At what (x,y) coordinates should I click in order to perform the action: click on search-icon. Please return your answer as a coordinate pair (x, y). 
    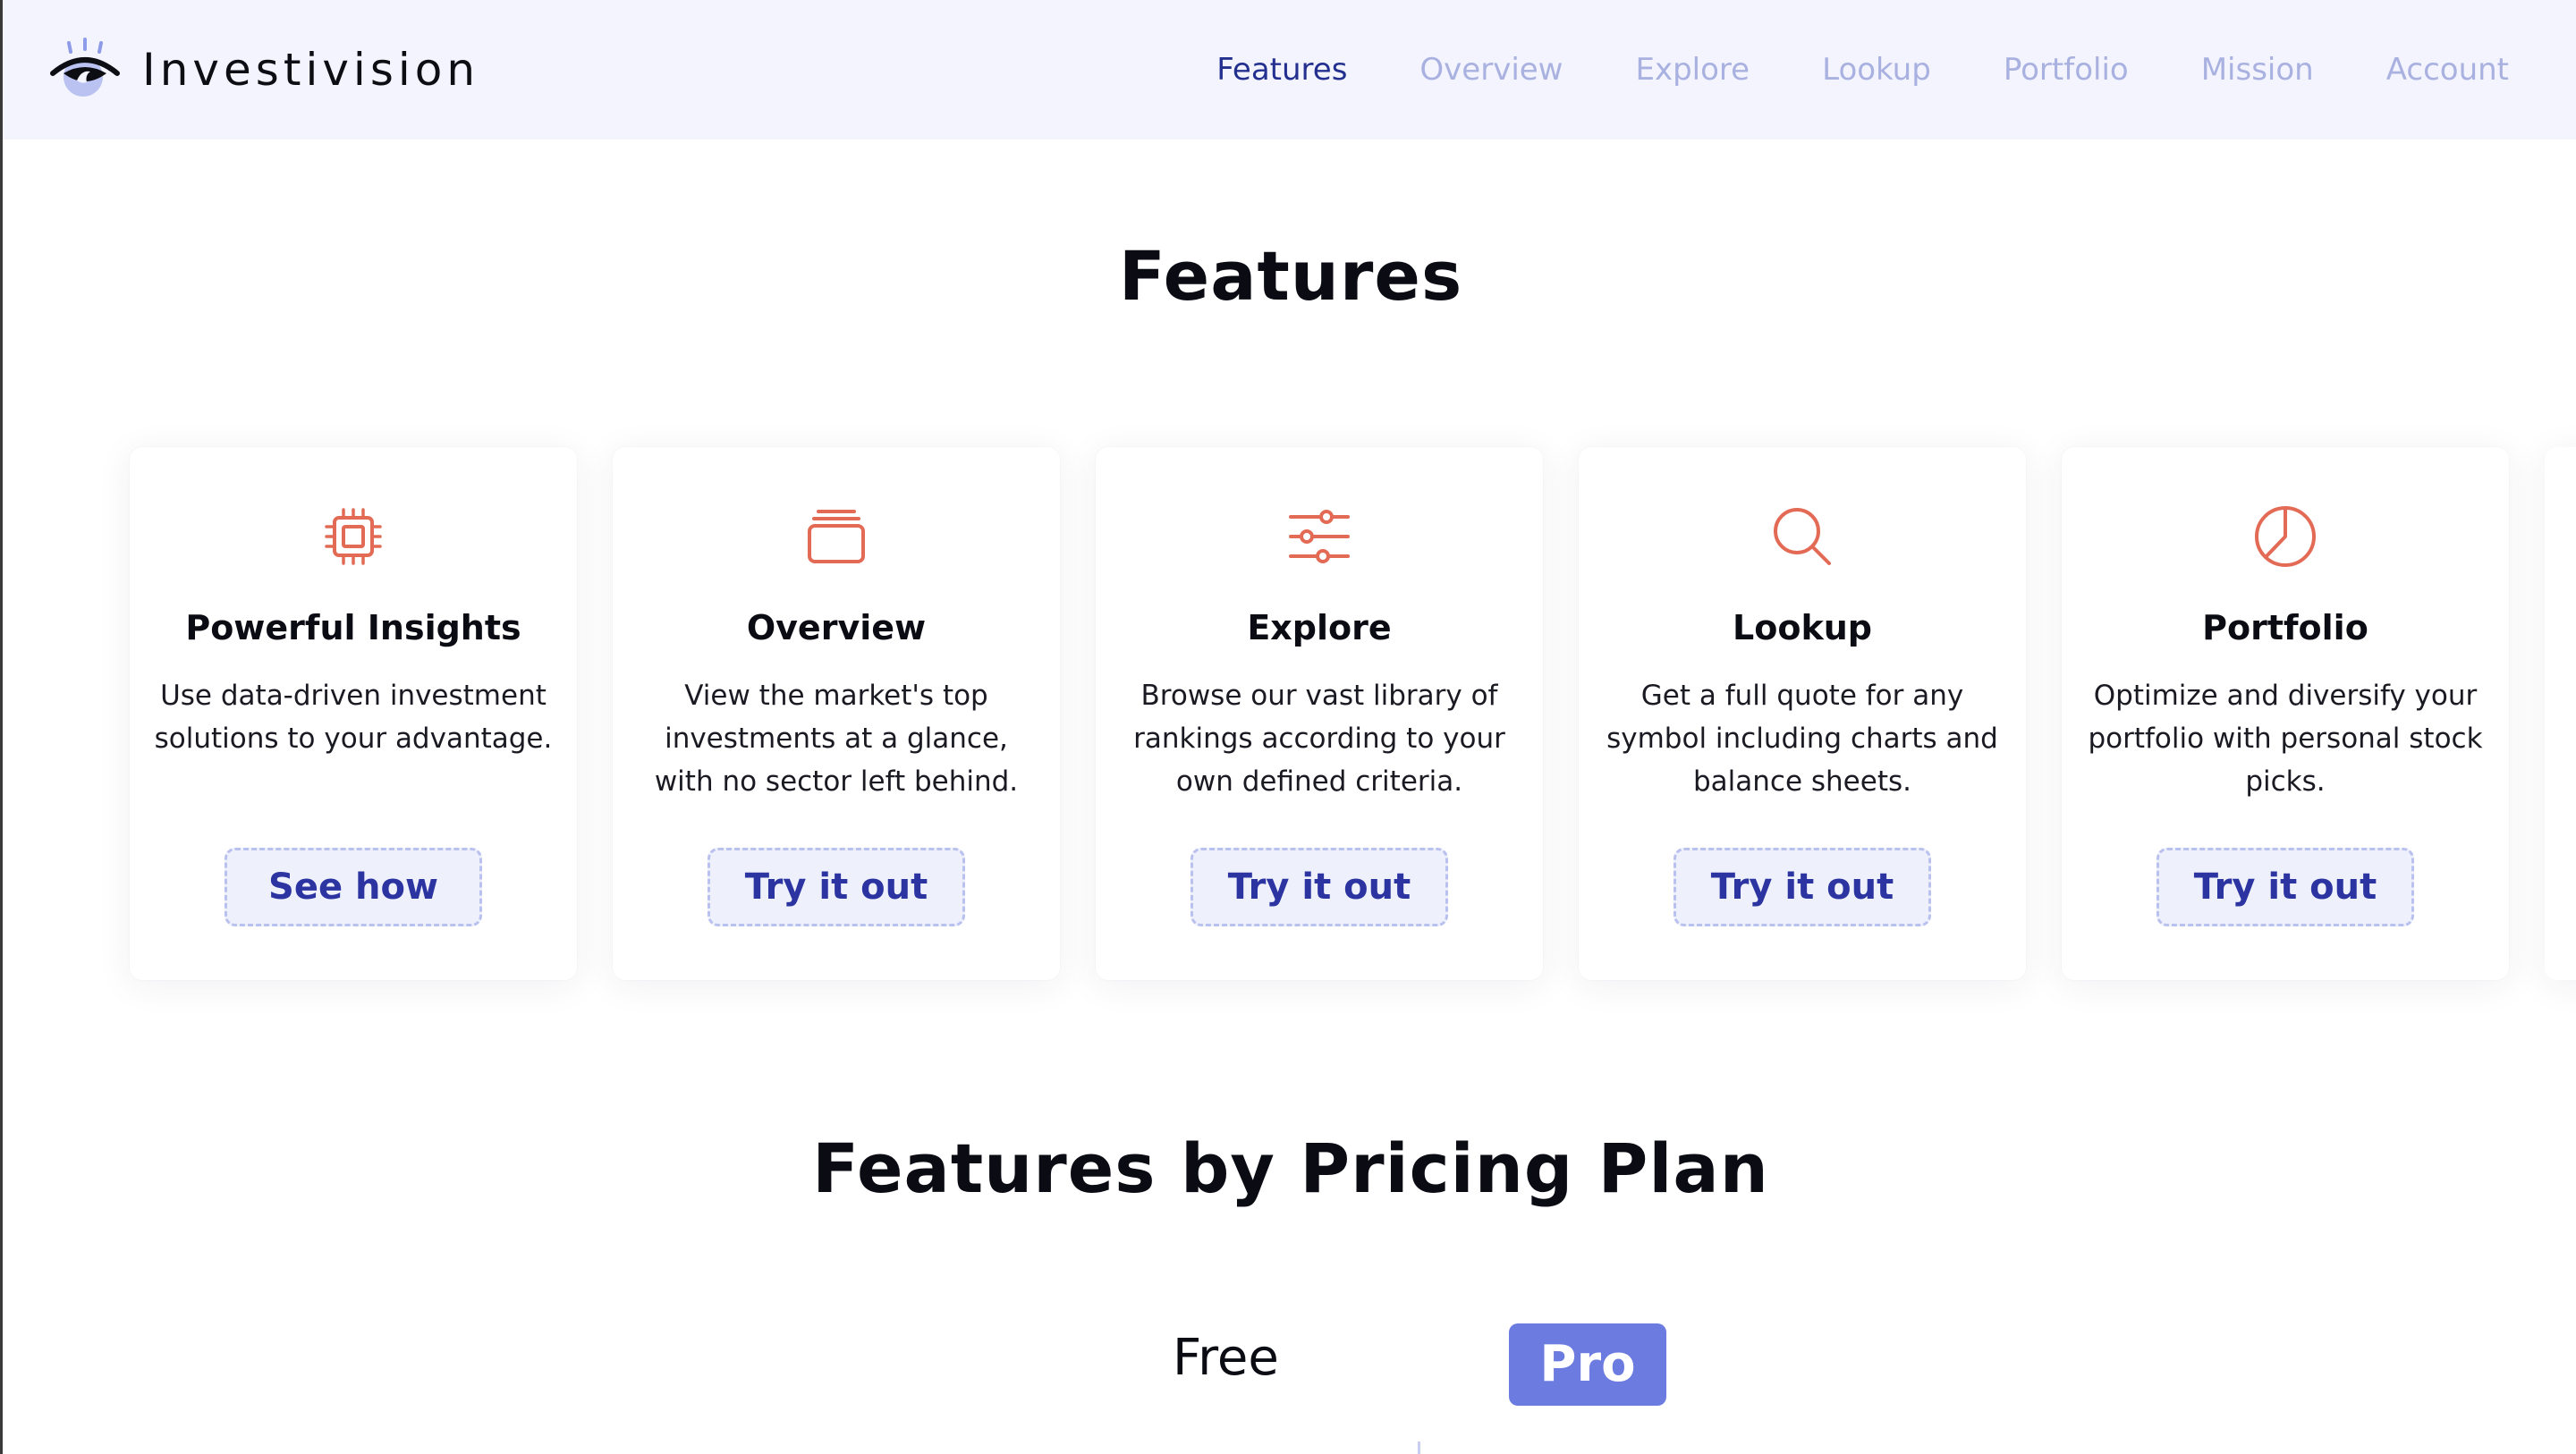
    Looking at the image, I should click on (1802, 537).